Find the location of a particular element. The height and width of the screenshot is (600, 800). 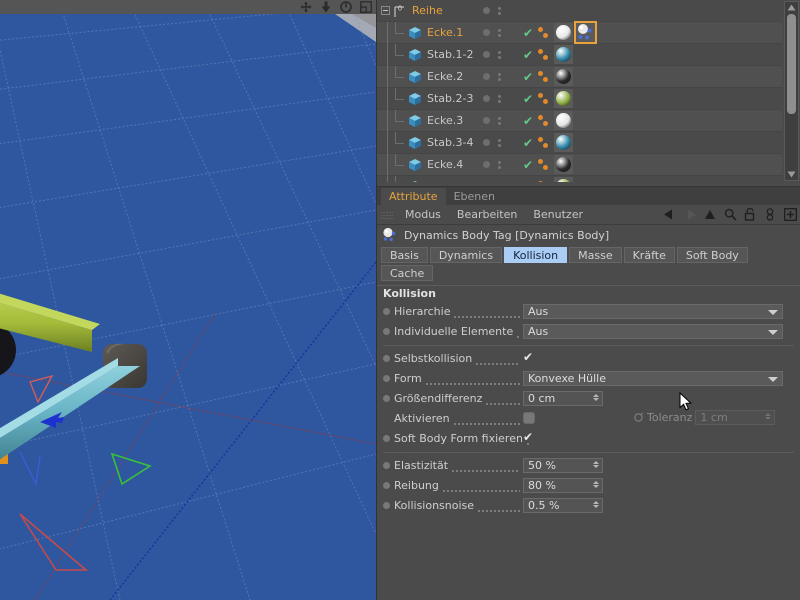

checkbox-soft-body-form-fixieren: ✔ is located at coordinates (529, 437).